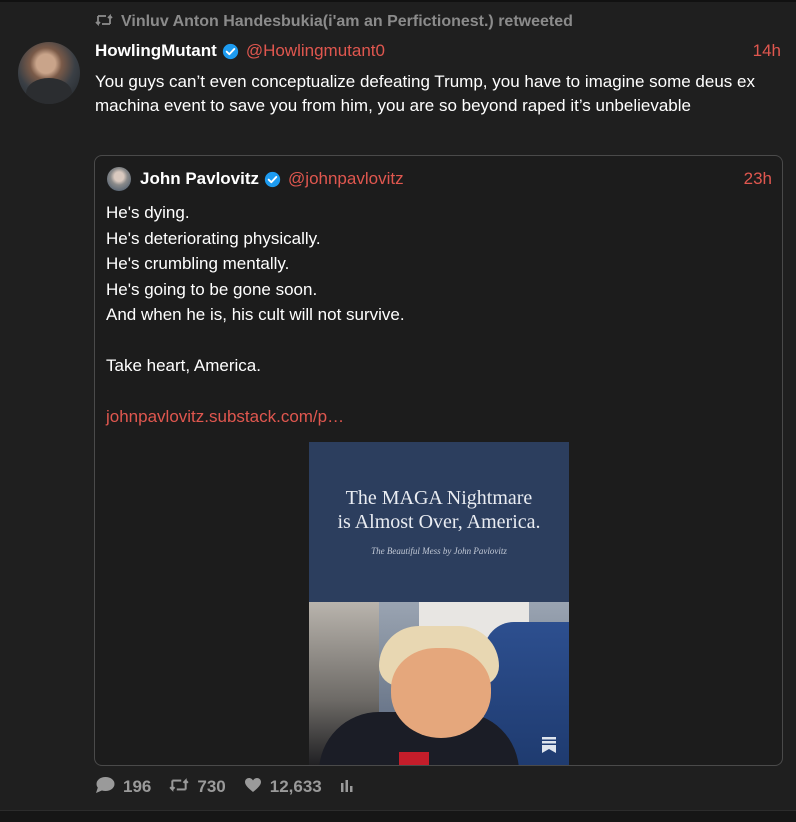  I want to click on reply-icon, so click(109, 787).